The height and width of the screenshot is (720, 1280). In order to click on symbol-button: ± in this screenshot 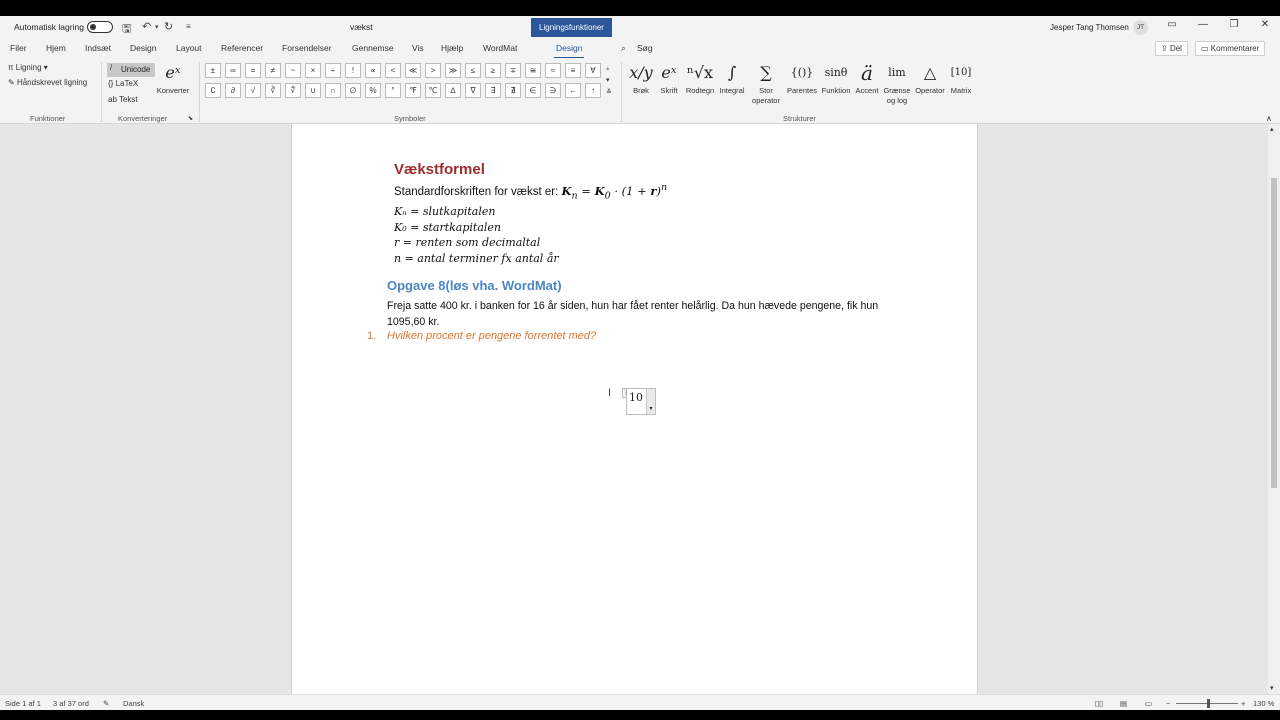, I will do `click(213, 70)`.